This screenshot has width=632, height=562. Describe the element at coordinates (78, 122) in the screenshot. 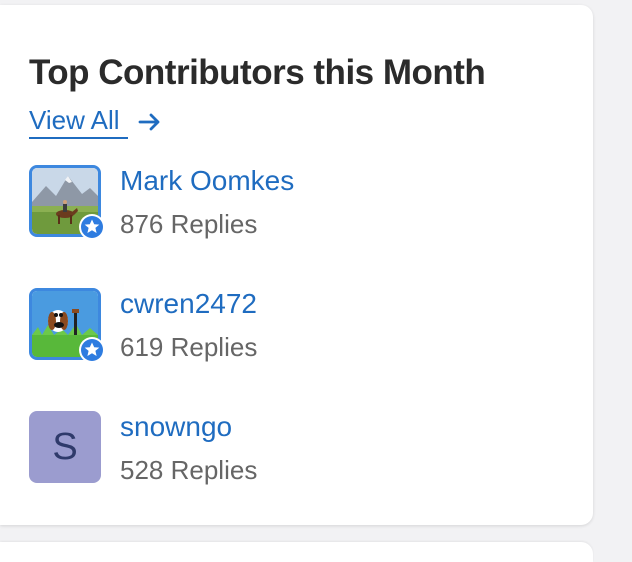

I see `view-all-label: View All` at that location.